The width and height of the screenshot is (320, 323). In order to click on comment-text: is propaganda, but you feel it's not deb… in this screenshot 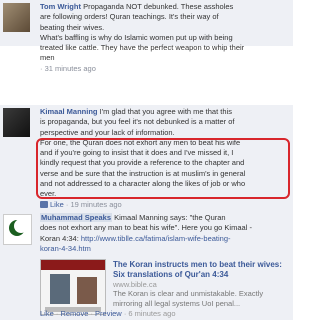, I will do `click(137, 122)`.